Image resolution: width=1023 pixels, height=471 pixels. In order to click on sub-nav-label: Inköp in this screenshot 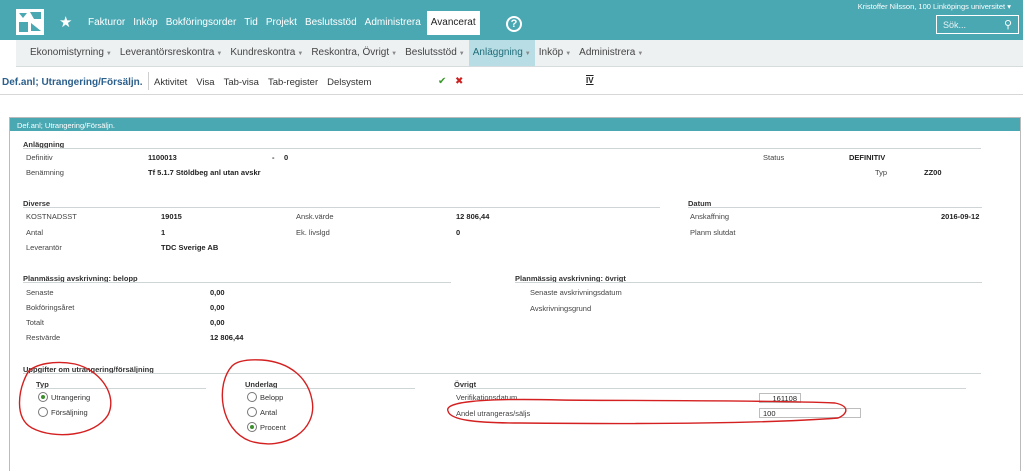, I will do `click(551, 52)`.